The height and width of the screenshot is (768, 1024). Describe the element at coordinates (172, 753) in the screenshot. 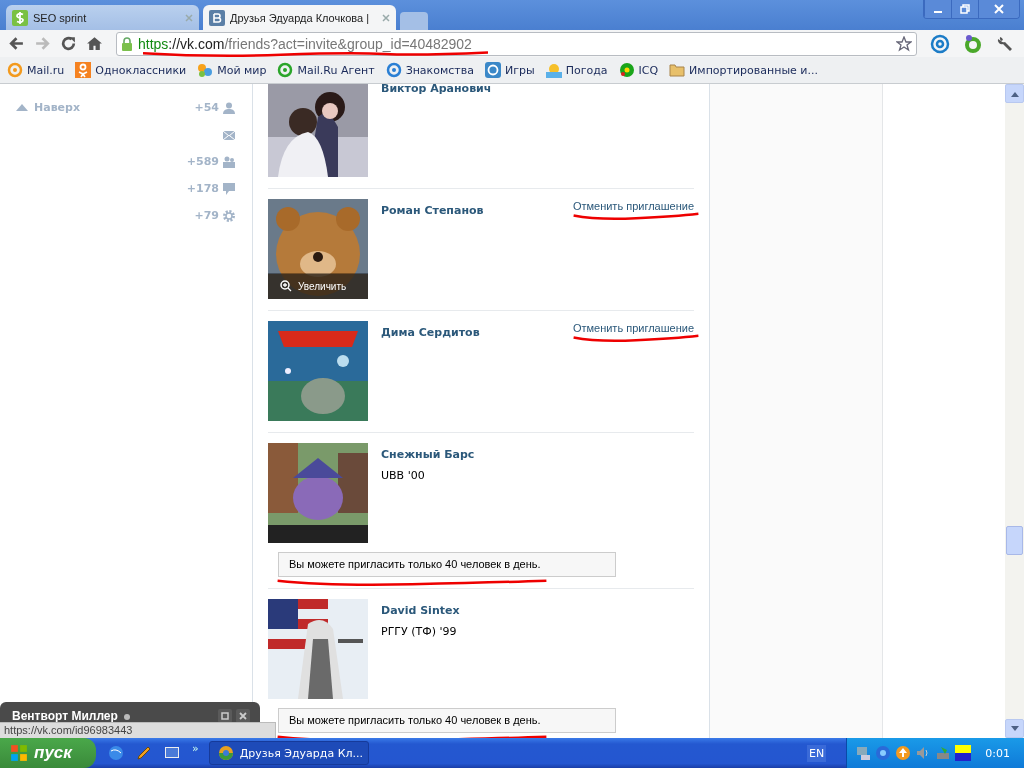

I see `desktop-icon` at that location.